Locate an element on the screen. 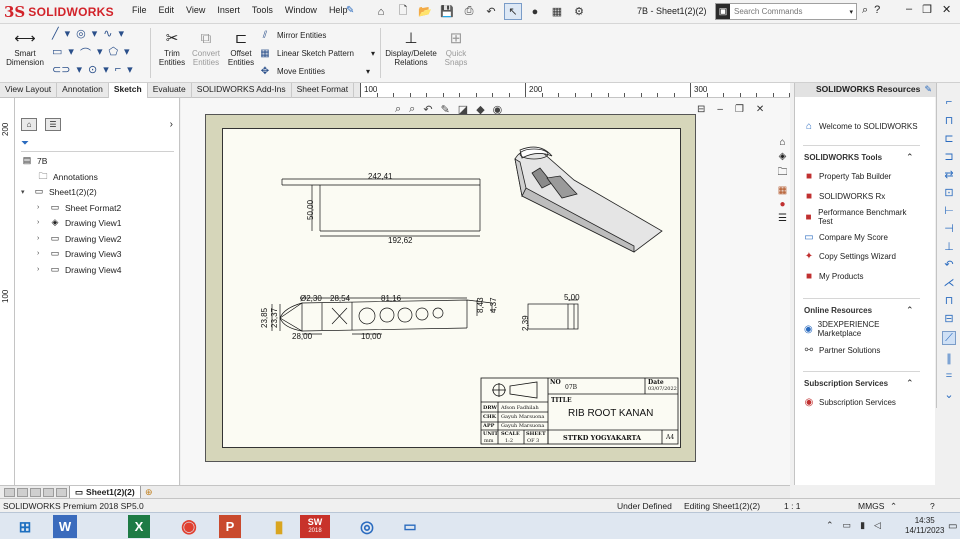 The height and width of the screenshot is (539, 960). rectangle-dropdown-icon: ▾ is located at coordinates (71, 53).